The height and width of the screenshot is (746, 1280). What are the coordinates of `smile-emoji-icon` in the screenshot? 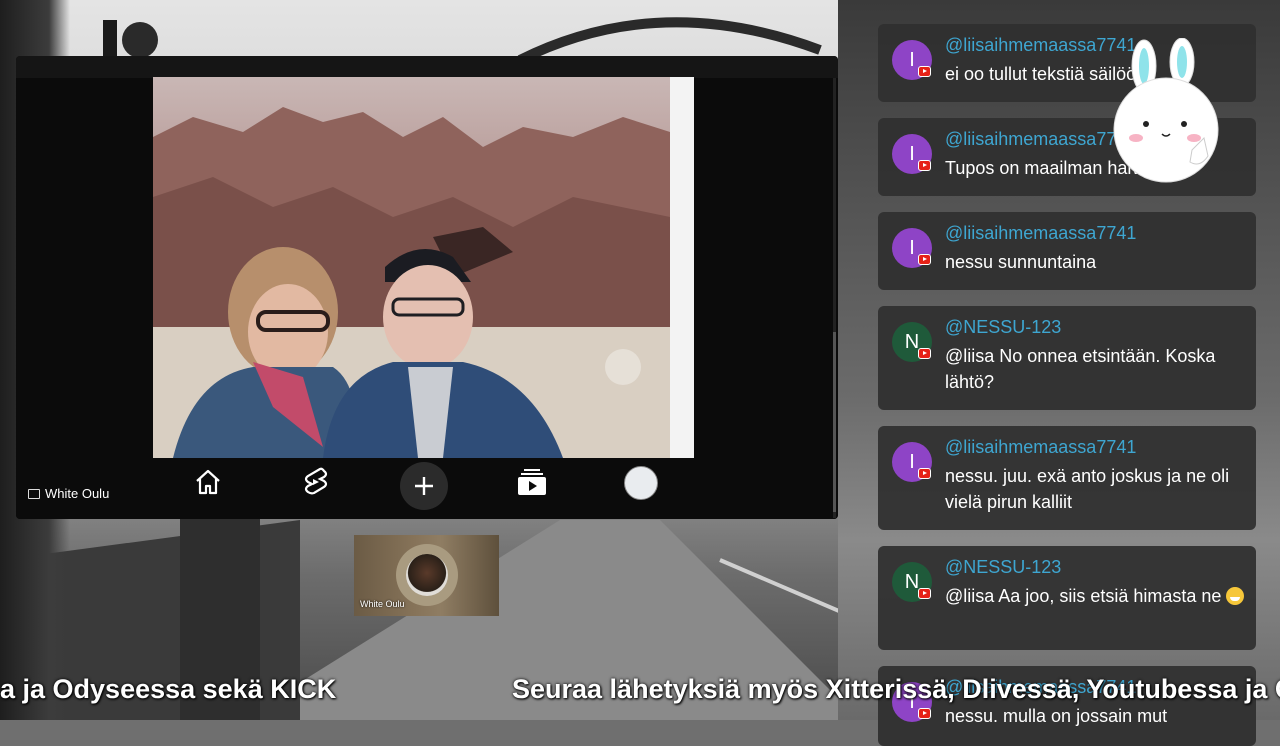 It's located at (1235, 596).